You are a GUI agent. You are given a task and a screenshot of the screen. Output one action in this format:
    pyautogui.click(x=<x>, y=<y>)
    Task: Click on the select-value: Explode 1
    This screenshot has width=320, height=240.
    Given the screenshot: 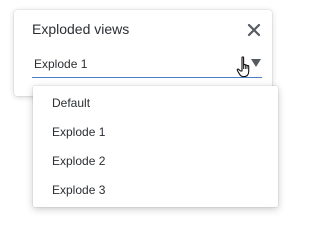 What is the action you would take?
    pyautogui.click(x=61, y=64)
    